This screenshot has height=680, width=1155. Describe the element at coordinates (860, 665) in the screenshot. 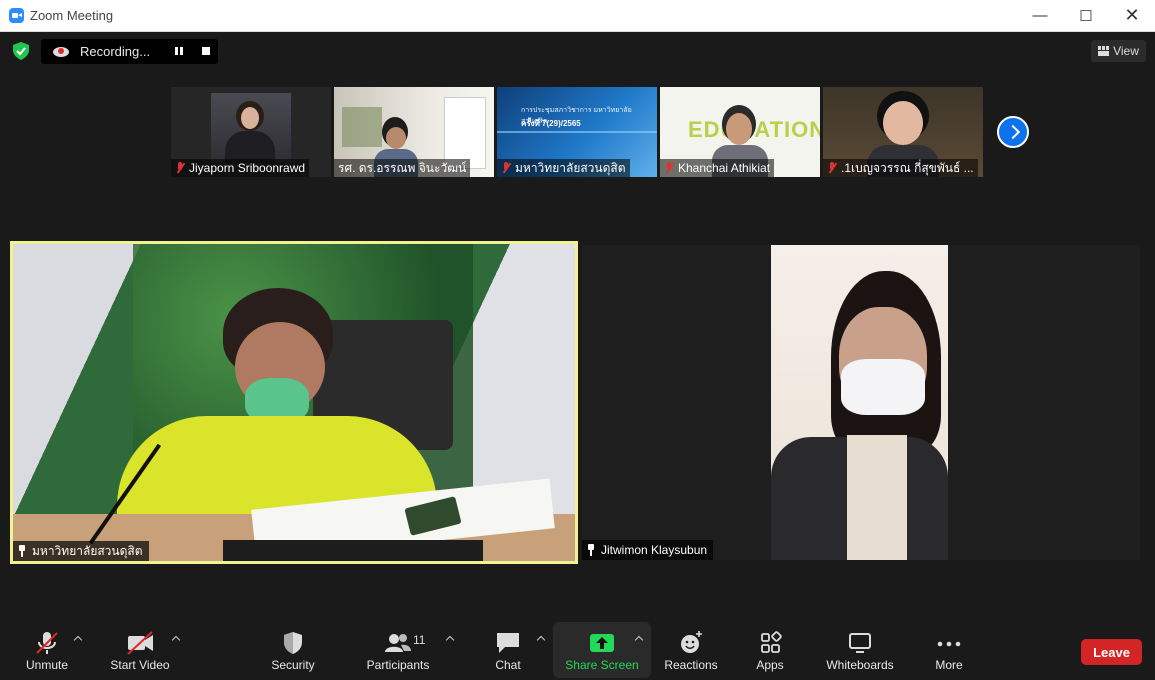

I see `whiteboards-label: Whiteboards` at that location.